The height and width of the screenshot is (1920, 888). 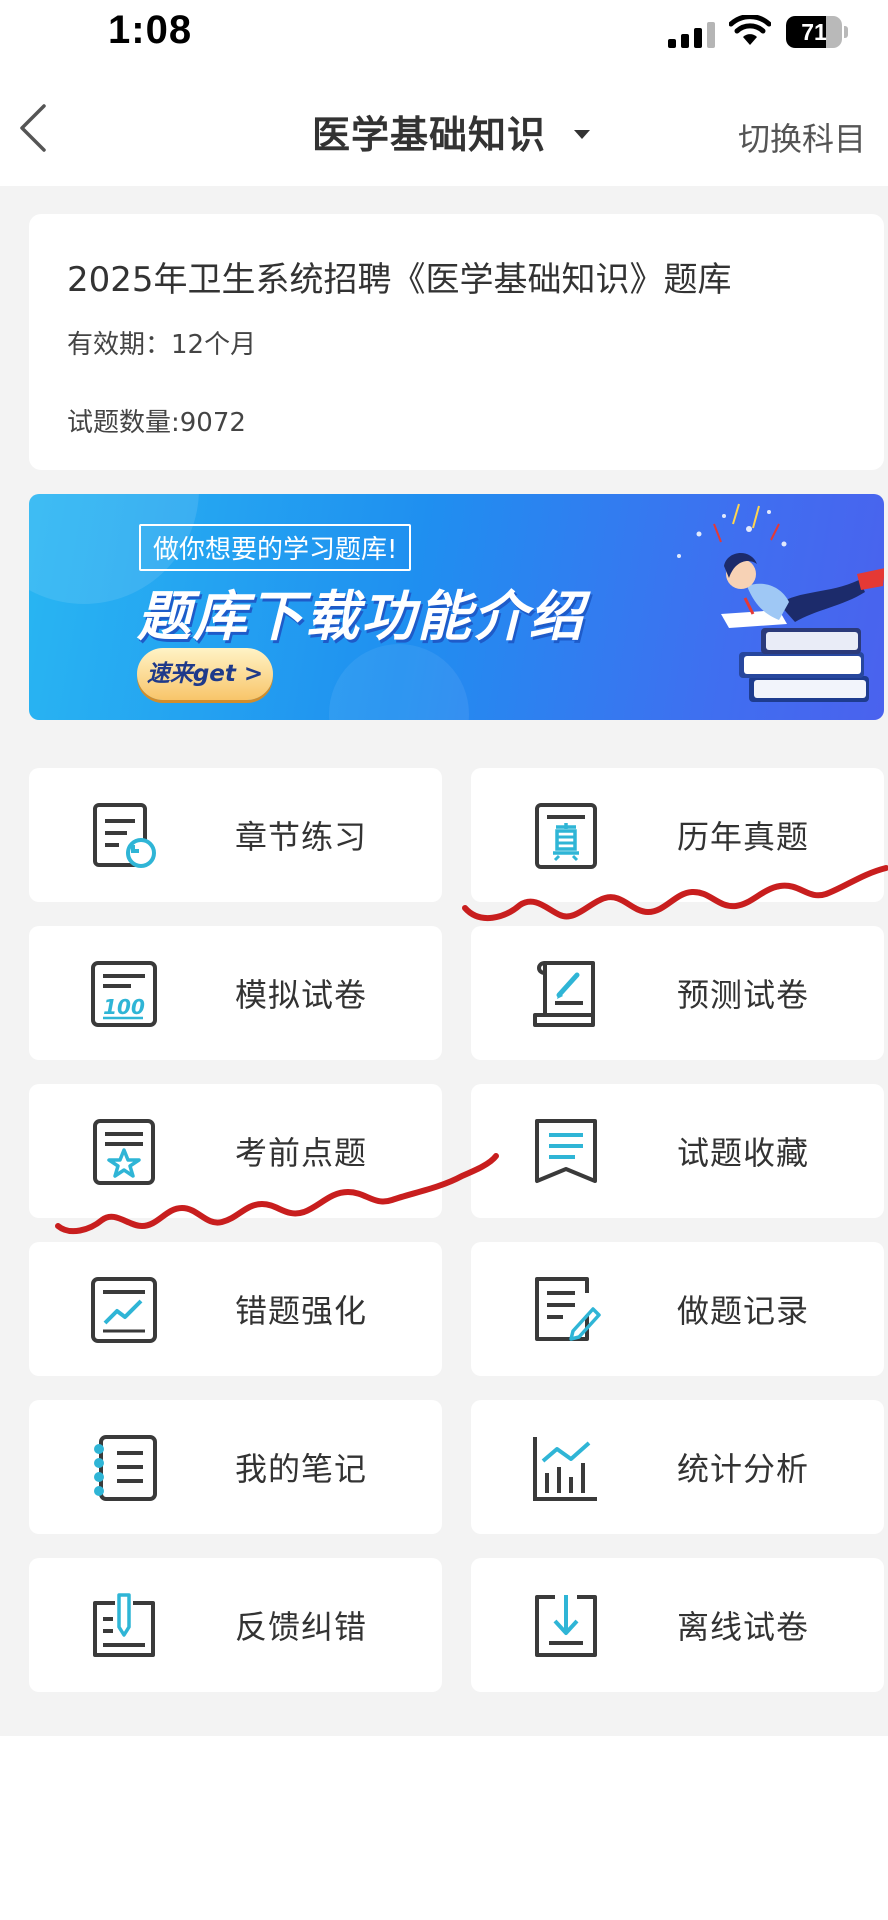 I want to click on caret-down-icon, so click(x=582, y=134).